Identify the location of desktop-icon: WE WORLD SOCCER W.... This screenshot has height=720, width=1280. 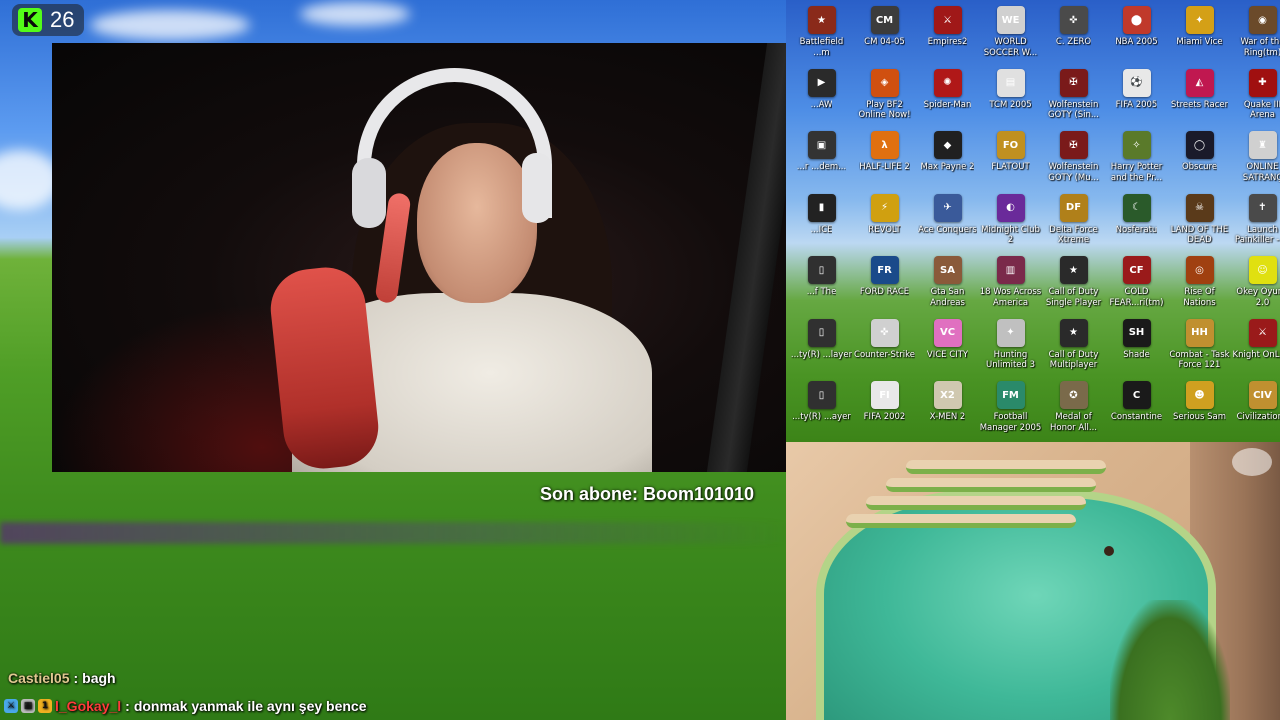
(1010, 37).